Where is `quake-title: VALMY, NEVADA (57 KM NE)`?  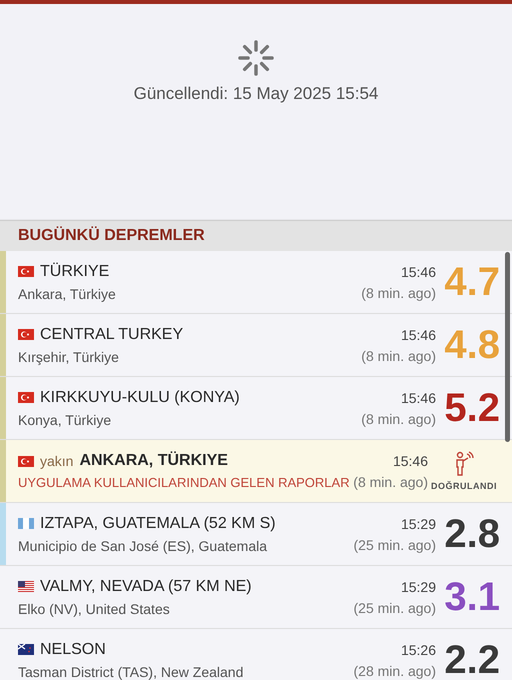
quake-title: VALMY, NEVADA (57 KM NE) is located at coordinates (146, 587).